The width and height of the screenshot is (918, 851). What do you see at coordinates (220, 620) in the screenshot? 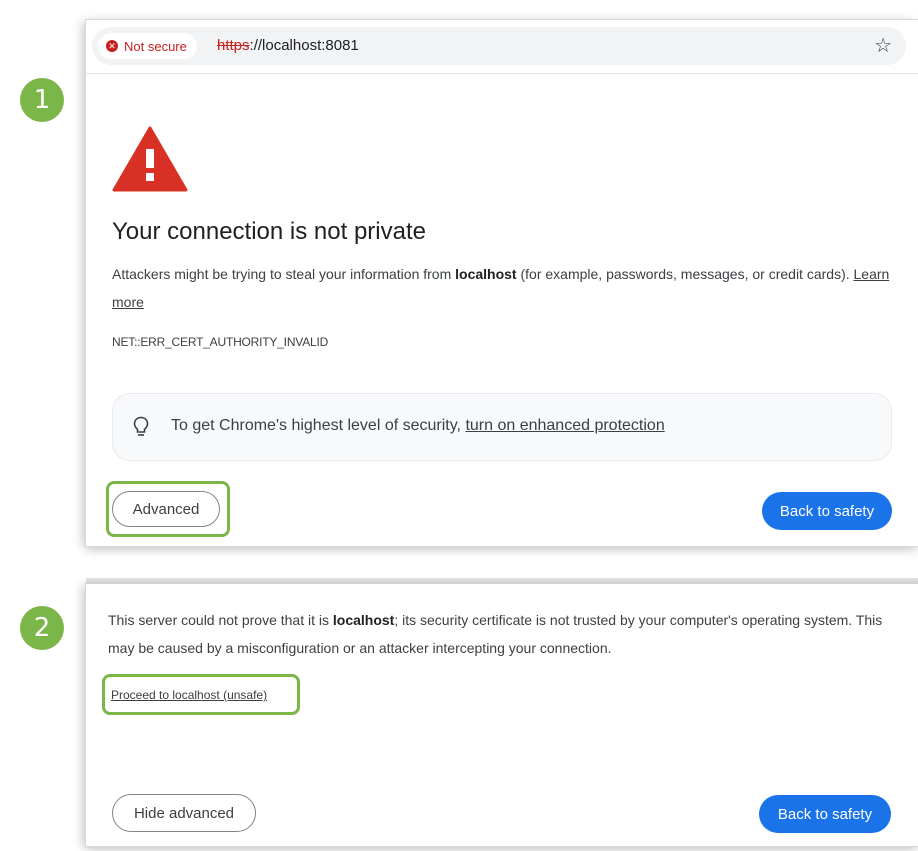
I see `details-prefix: This server could not prove that it is` at bounding box center [220, 620].